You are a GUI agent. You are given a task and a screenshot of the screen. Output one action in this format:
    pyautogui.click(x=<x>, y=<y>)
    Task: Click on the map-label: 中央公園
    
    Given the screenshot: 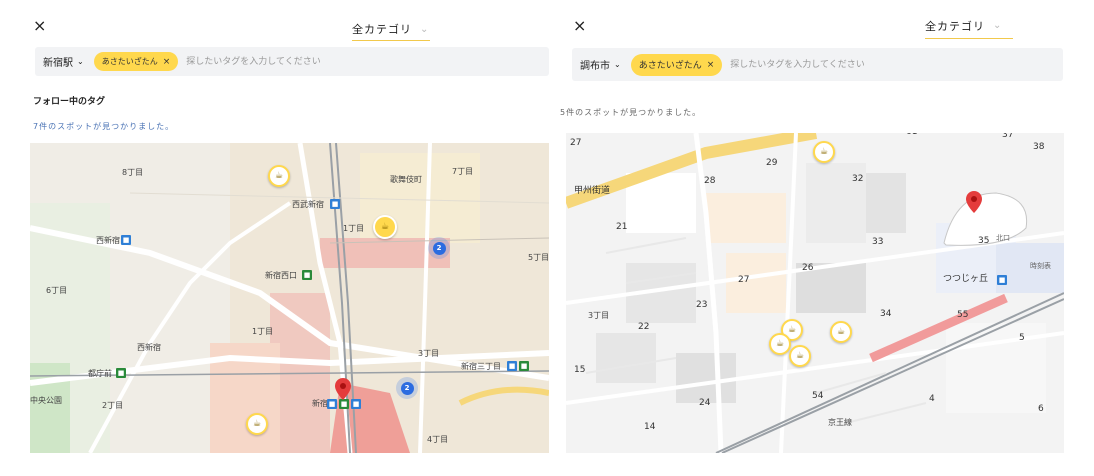 What is the action you would take?
    pyautogui.click(x=46, y=400)
    